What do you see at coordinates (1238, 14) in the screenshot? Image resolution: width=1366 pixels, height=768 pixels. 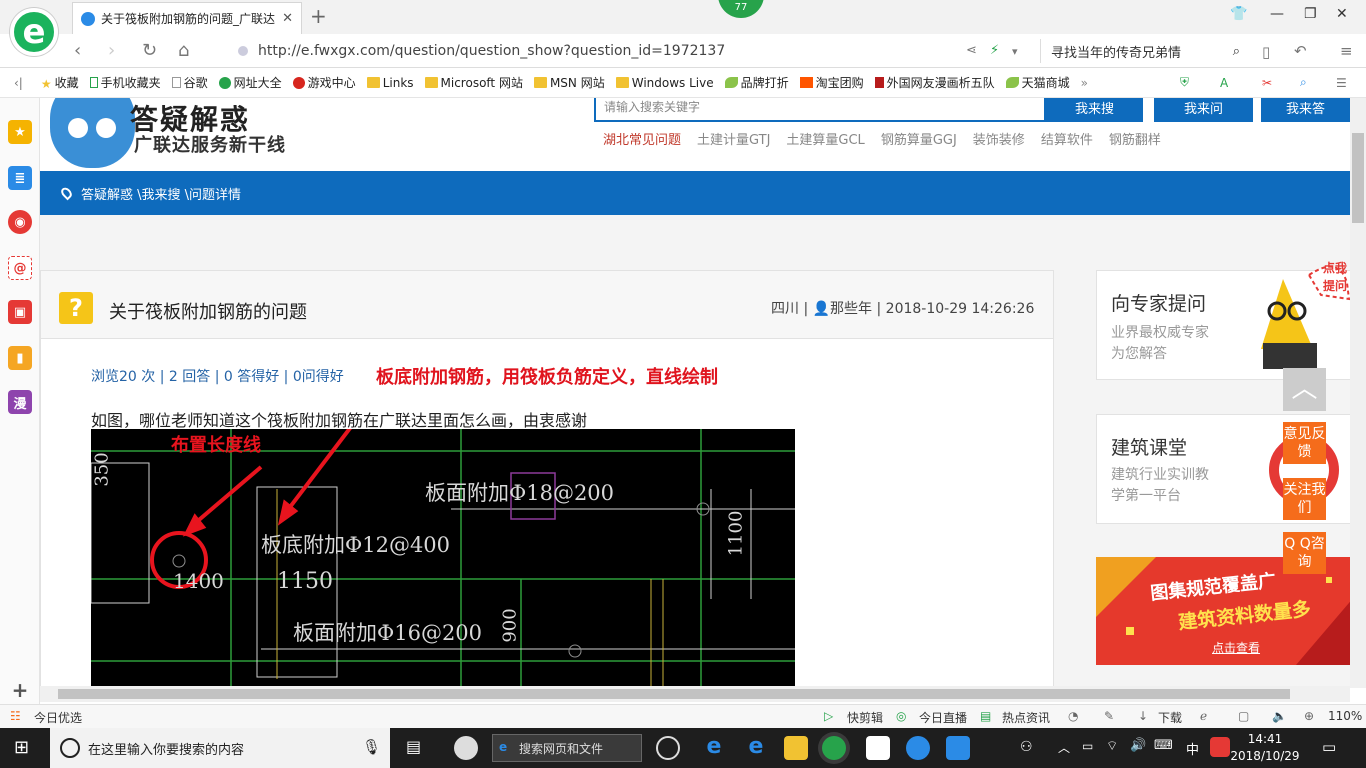 I see `skin-icon: 👕` at bounding box center [1238, 14].